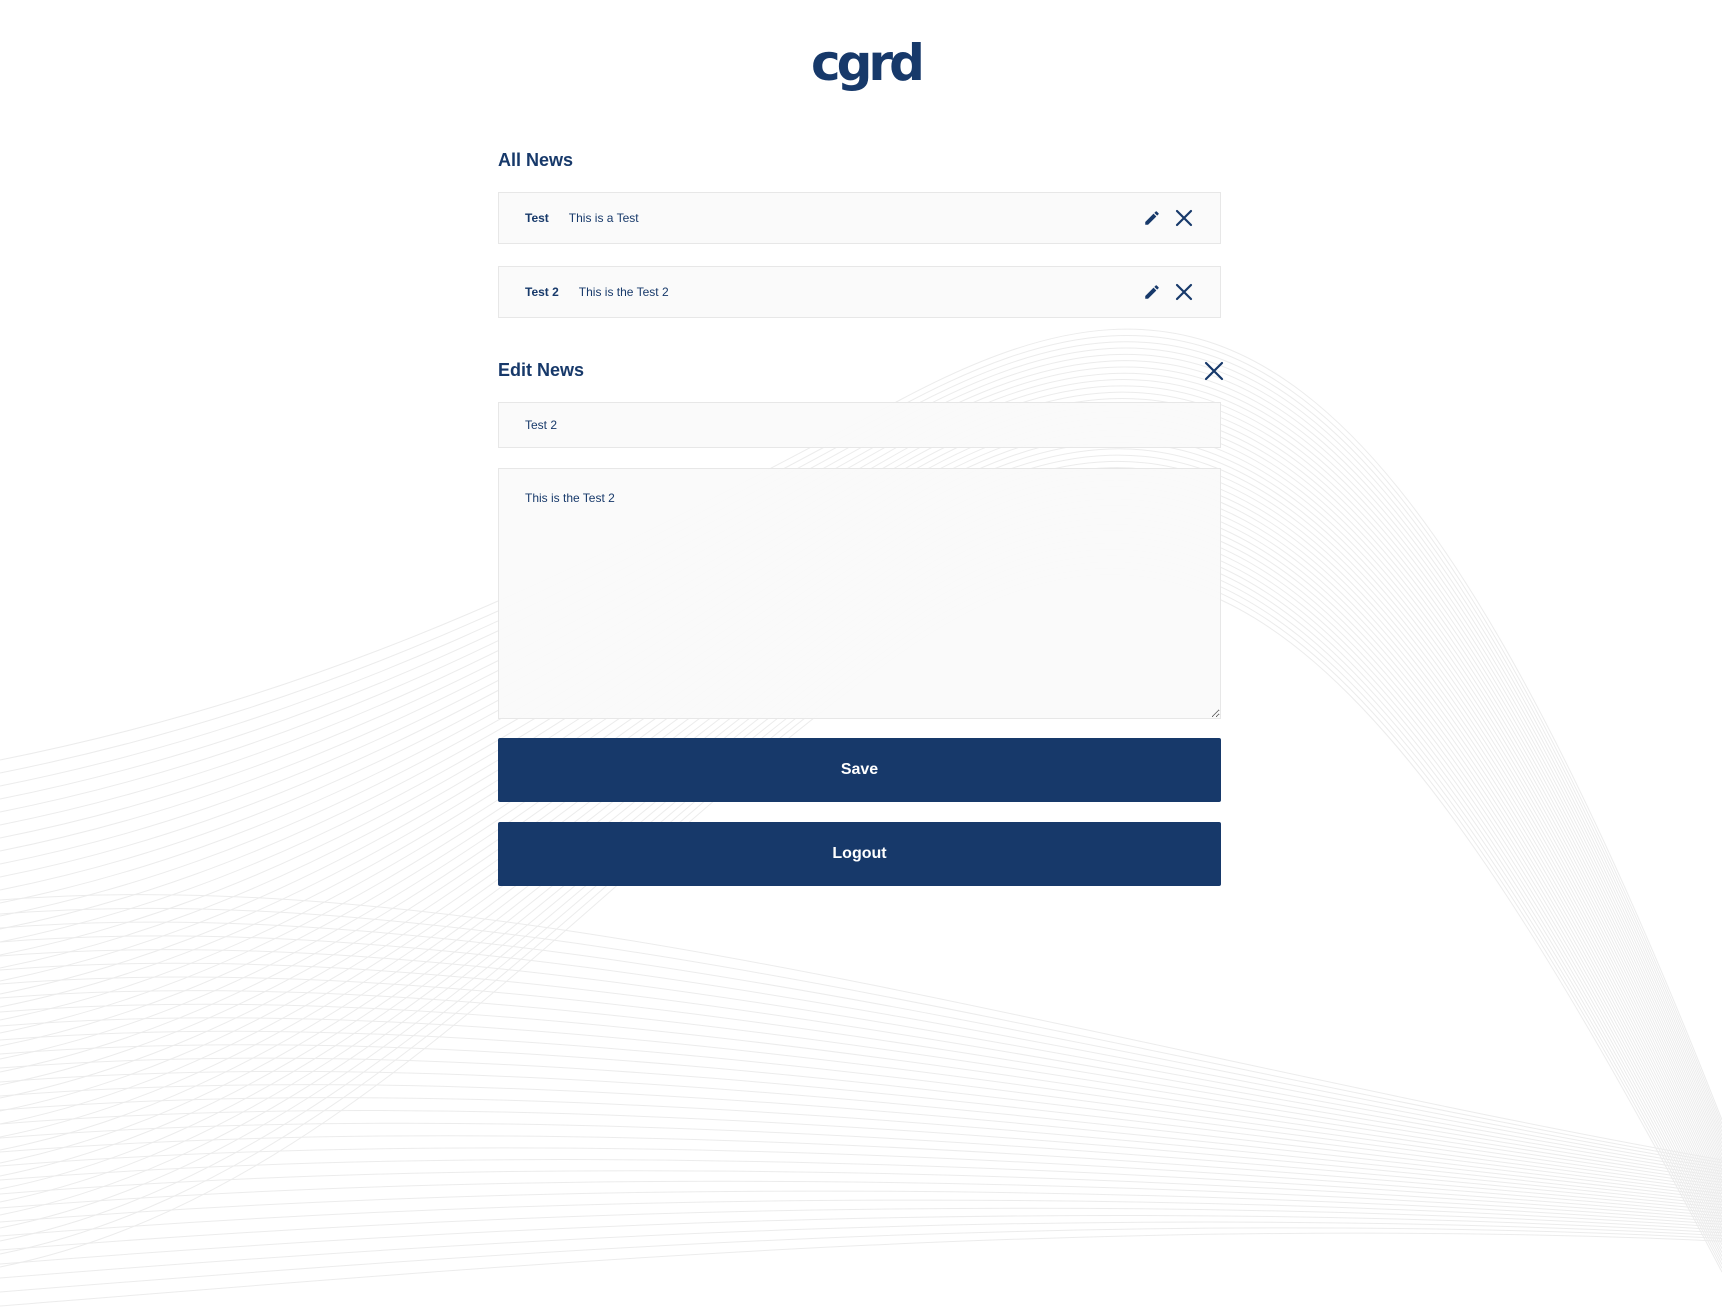  What do you see at coordinates (859, 770) in the screenshot?
I see `save-button: Save` at bounding box center [859, 770].